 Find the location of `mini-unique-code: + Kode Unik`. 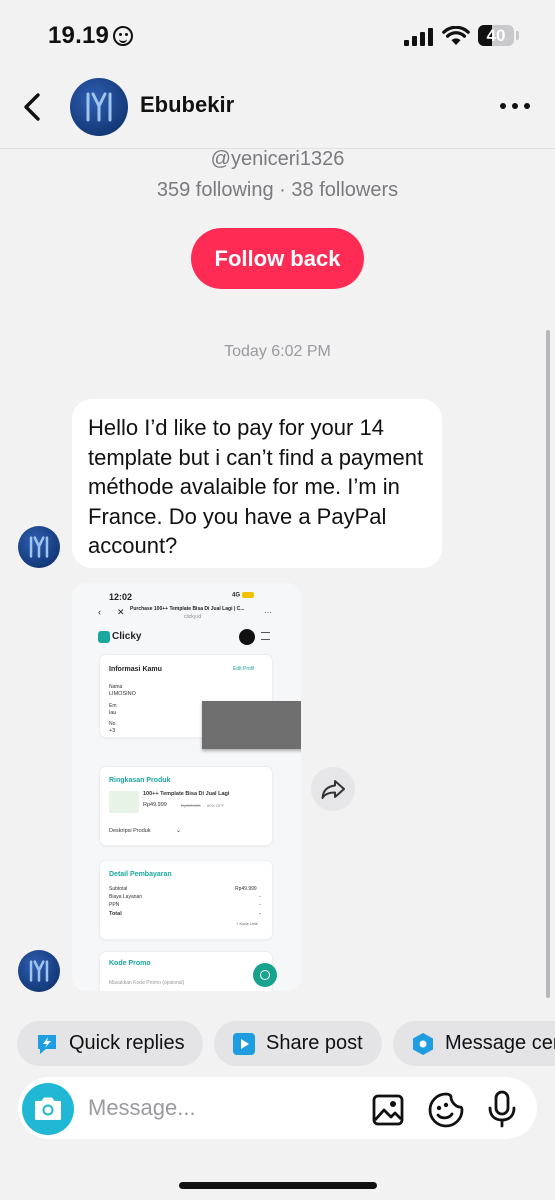

mini-unique-code: + Kode Unik is located at coordinates (247, 923).